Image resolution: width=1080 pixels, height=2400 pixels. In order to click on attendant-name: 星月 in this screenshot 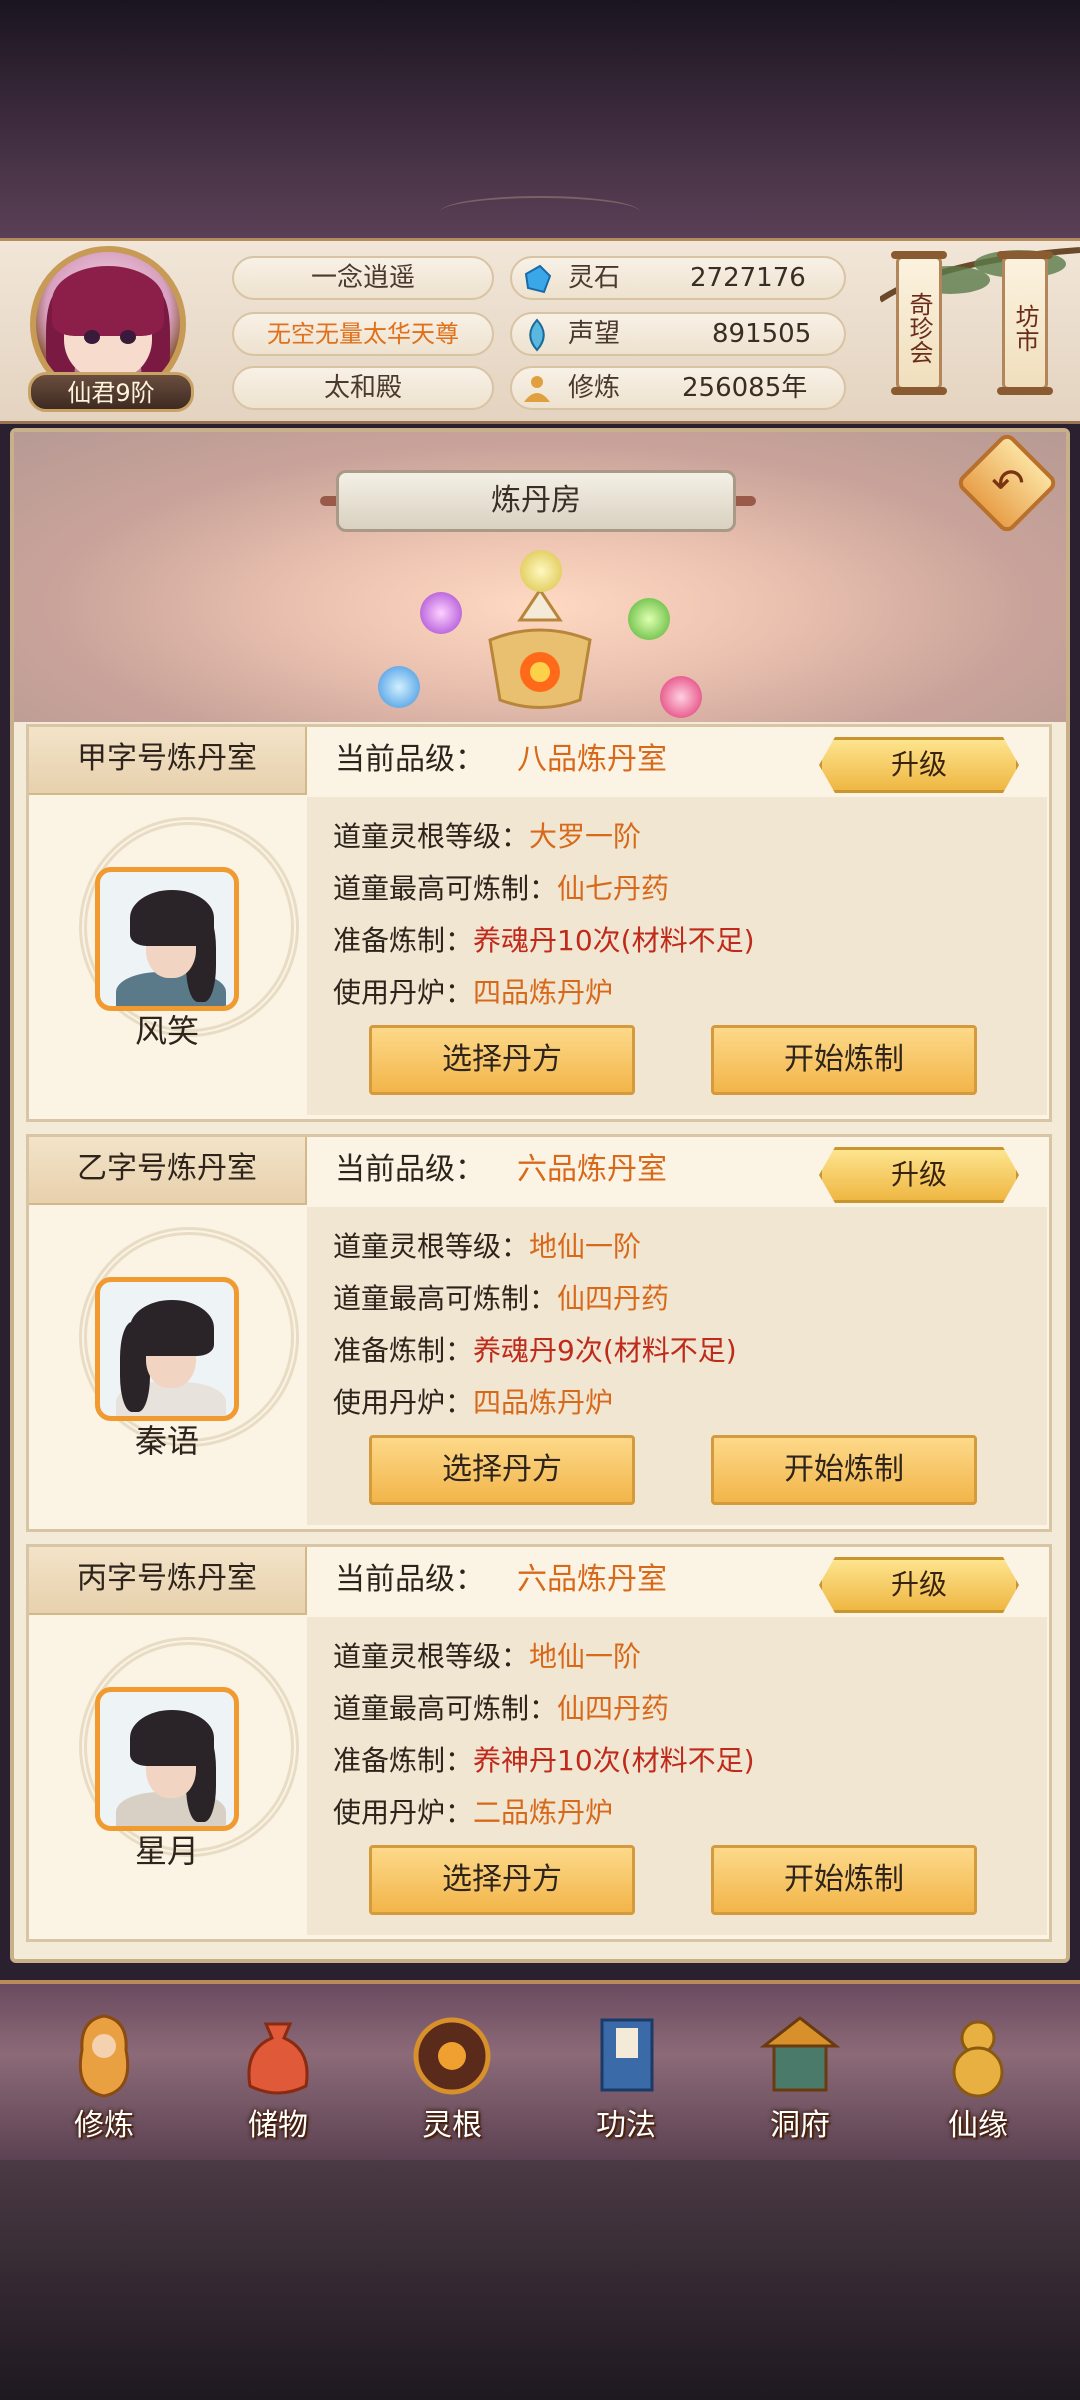, I will do `click(166, 1851)`.